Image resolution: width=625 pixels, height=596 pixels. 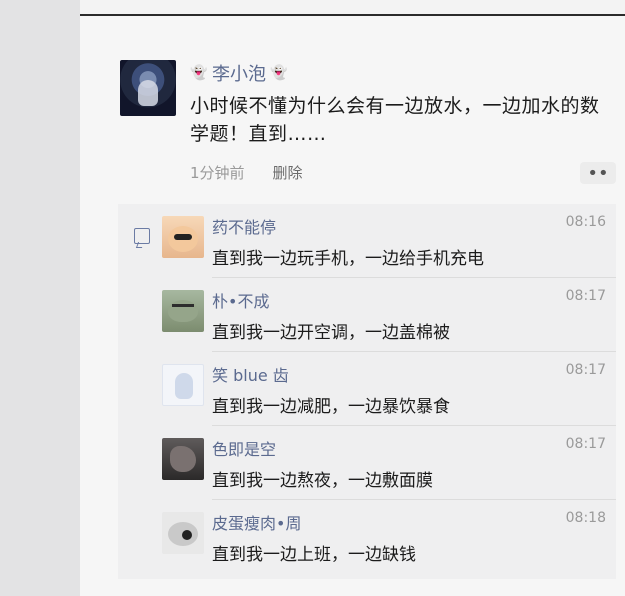 What do you see at coordinates (331, 333) in the screenshot?
I see `comment-text: 直到我一边开空调，一边盖棉被` at bounding box center [331, 333].